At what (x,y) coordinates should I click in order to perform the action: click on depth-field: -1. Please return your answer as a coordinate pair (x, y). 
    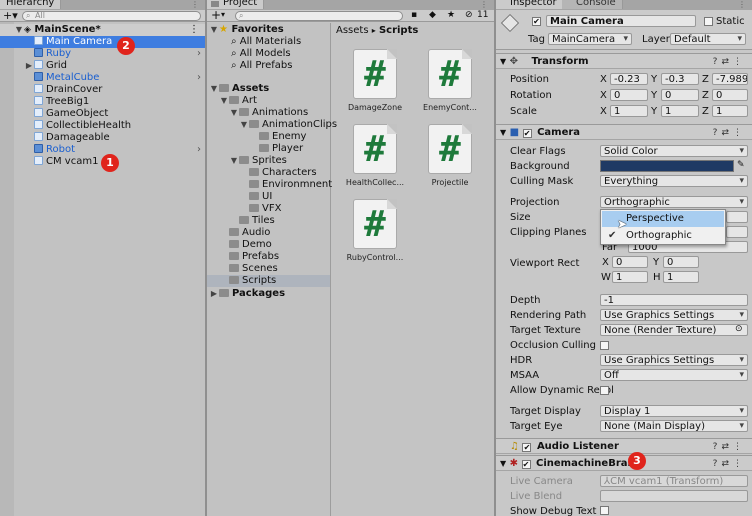
    Looking at the image, I should click on (674, 300).